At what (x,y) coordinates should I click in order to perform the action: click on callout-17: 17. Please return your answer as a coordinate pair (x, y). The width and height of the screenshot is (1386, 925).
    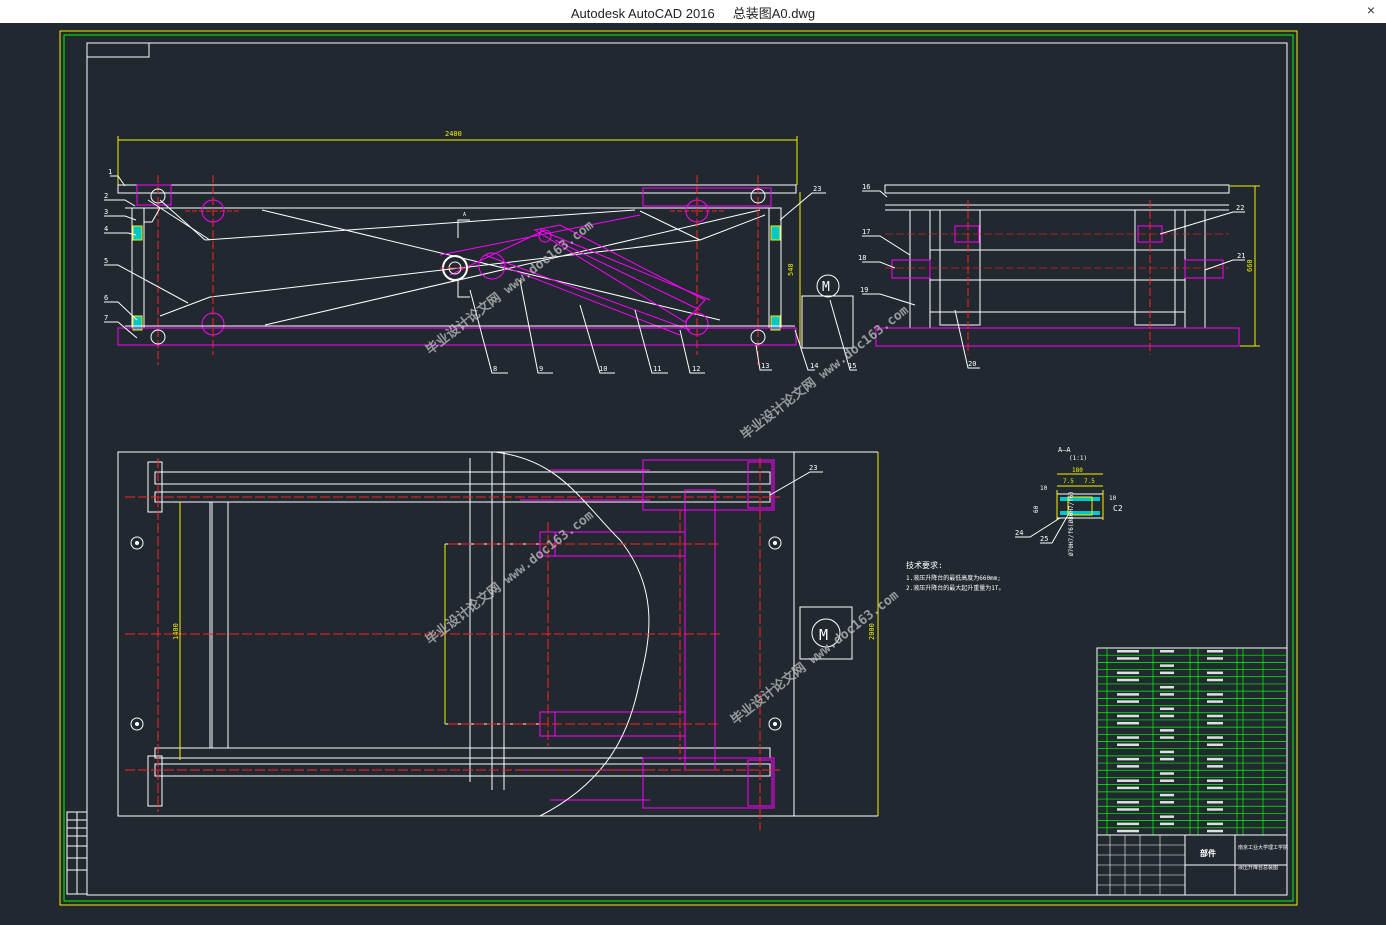
    Looking at the image, I should click on (866, 232).